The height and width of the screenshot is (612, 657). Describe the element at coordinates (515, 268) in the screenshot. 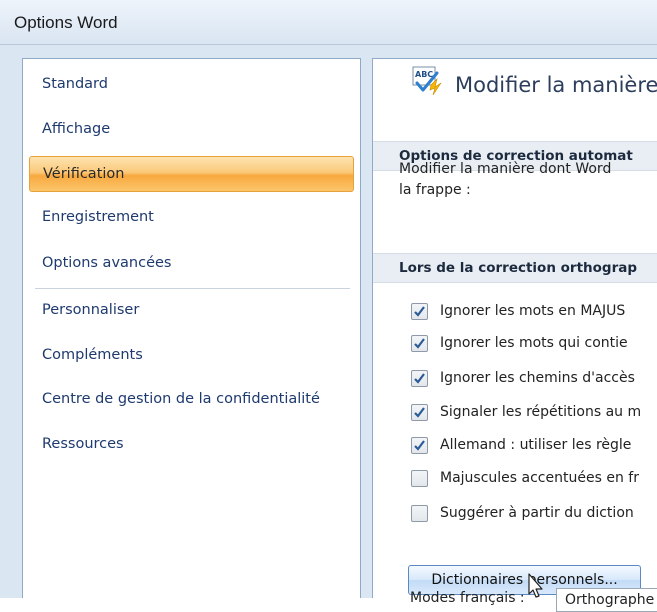

I see `section-header-spelling: Lors de la correction orthograp` at that location.